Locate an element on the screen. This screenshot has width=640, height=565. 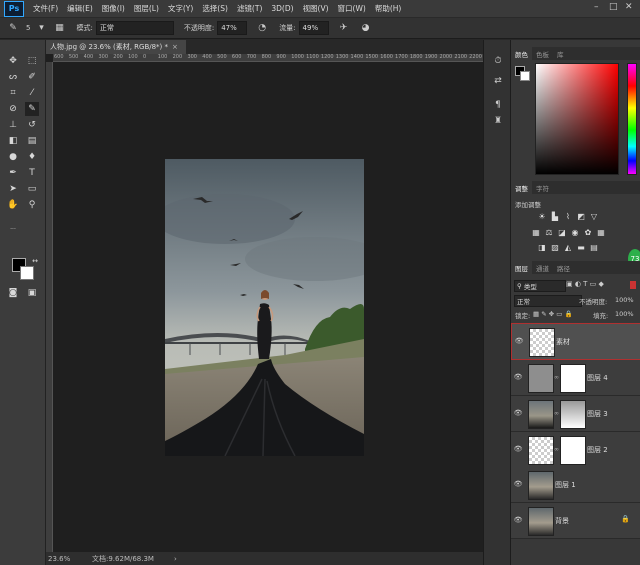
crop-tool-icon: ⌗ is located at coordinates (13, 93).